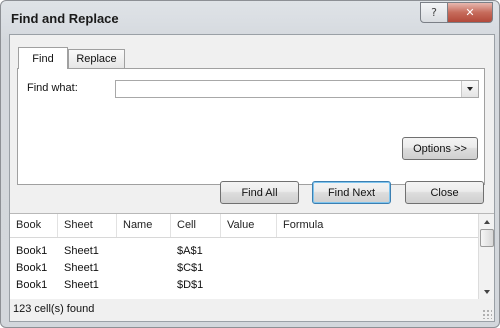 The image size is (500, 328). What do you see at coordinates (487, 314) in the screenshot?
I see `resize-grip-icon` at bounding box center [487, 314].